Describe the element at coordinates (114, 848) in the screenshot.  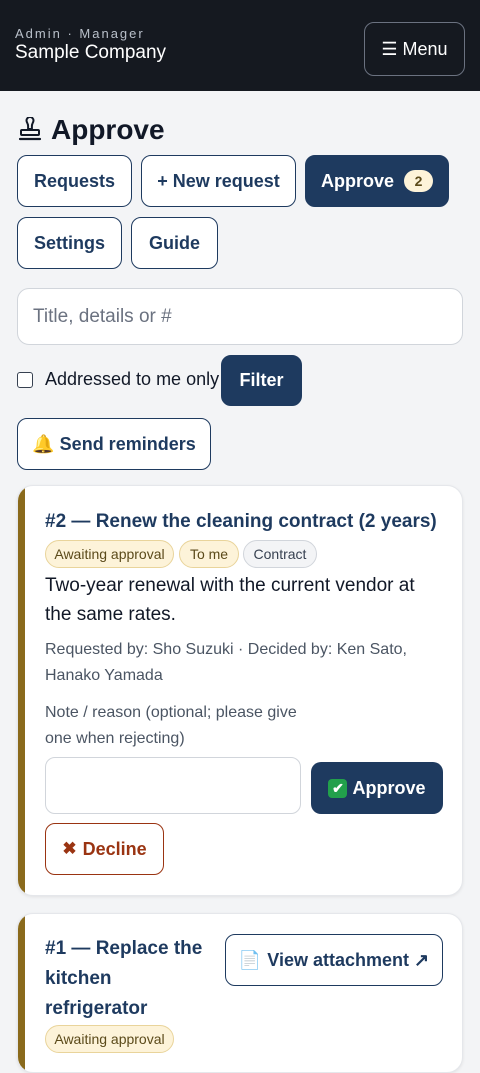
I see `decline-button-label: Decline` at that location.